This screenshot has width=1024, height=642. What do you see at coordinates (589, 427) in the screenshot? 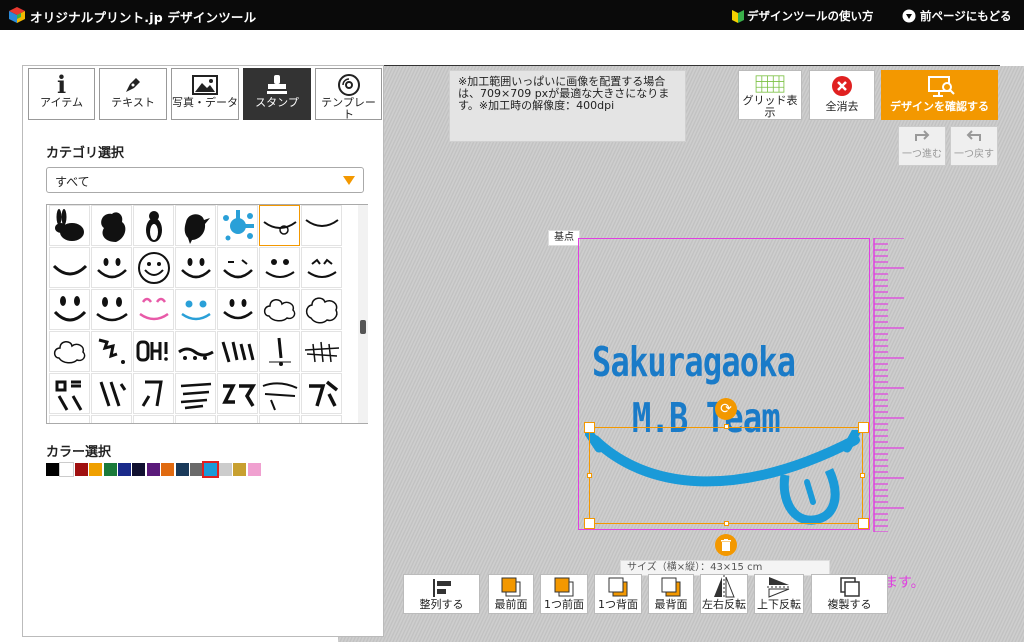
I see `resize-handle-tl` at bounding box center [589, 427].